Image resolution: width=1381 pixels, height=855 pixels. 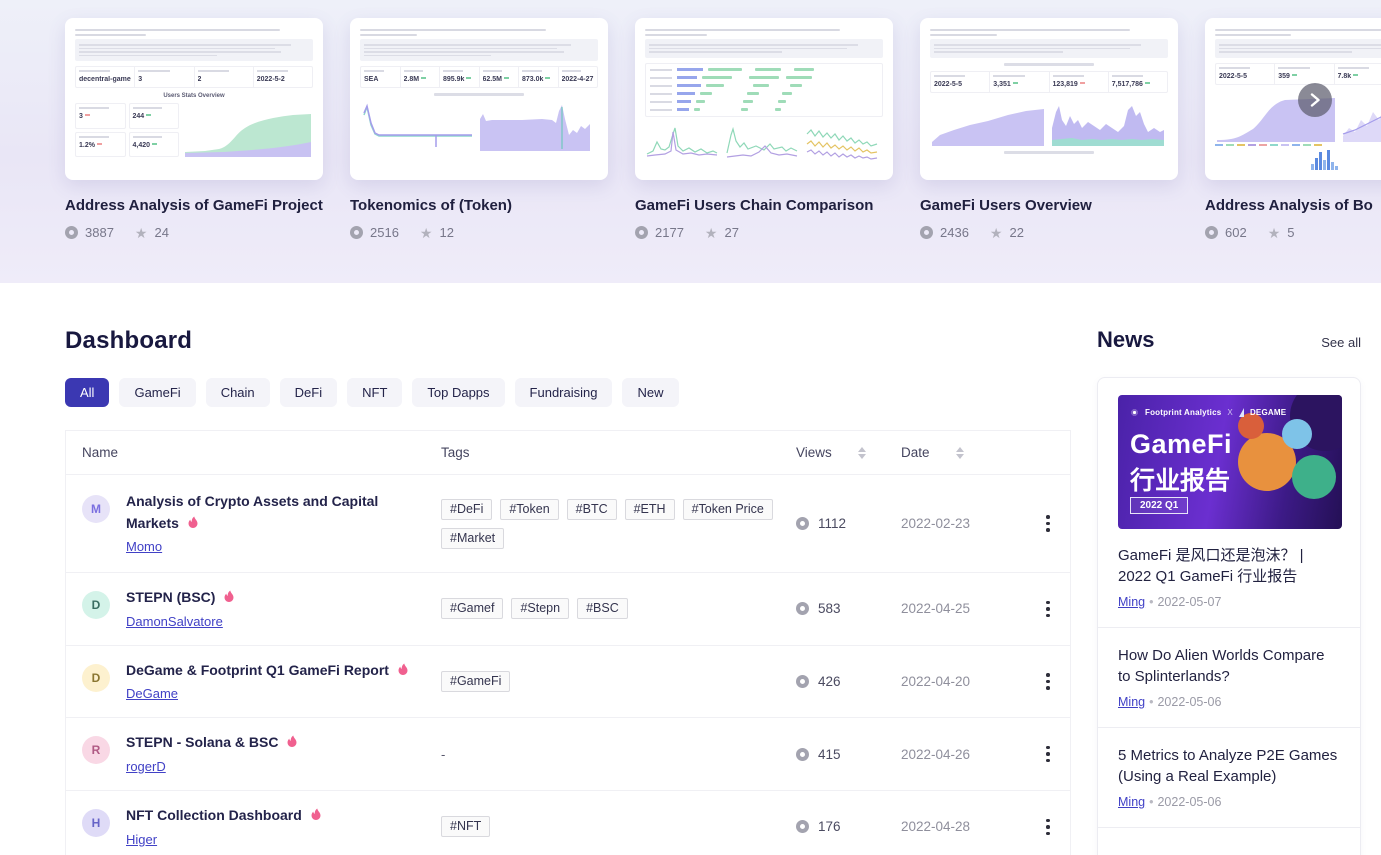 I want to click on carousel-next-button, so click(x=1315, y=100).